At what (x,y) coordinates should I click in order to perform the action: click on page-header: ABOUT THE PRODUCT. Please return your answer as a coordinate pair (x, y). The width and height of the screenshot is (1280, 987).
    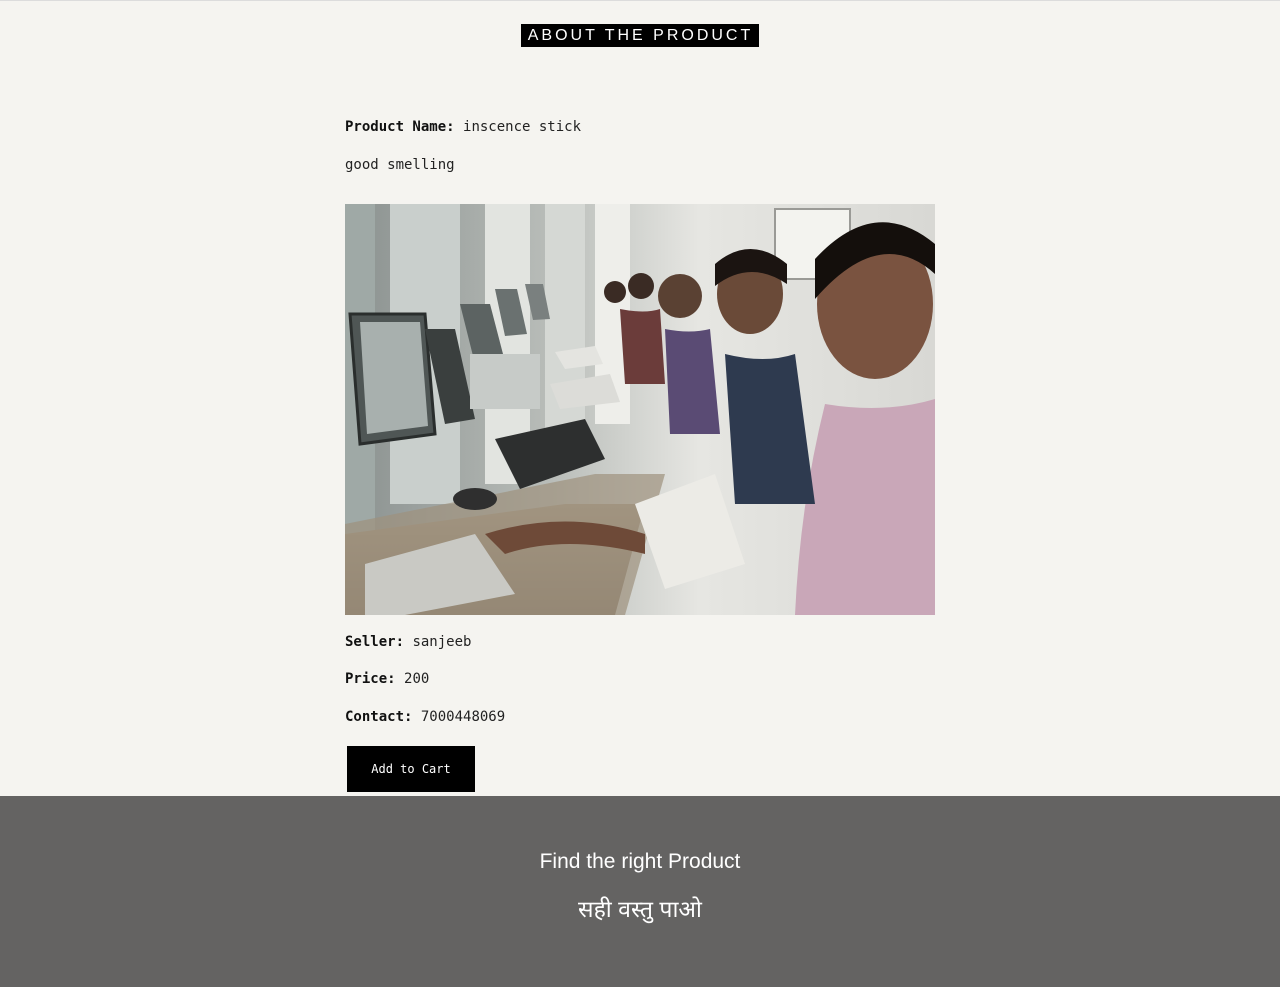
    Looking at the image, I should click on (640, 35).